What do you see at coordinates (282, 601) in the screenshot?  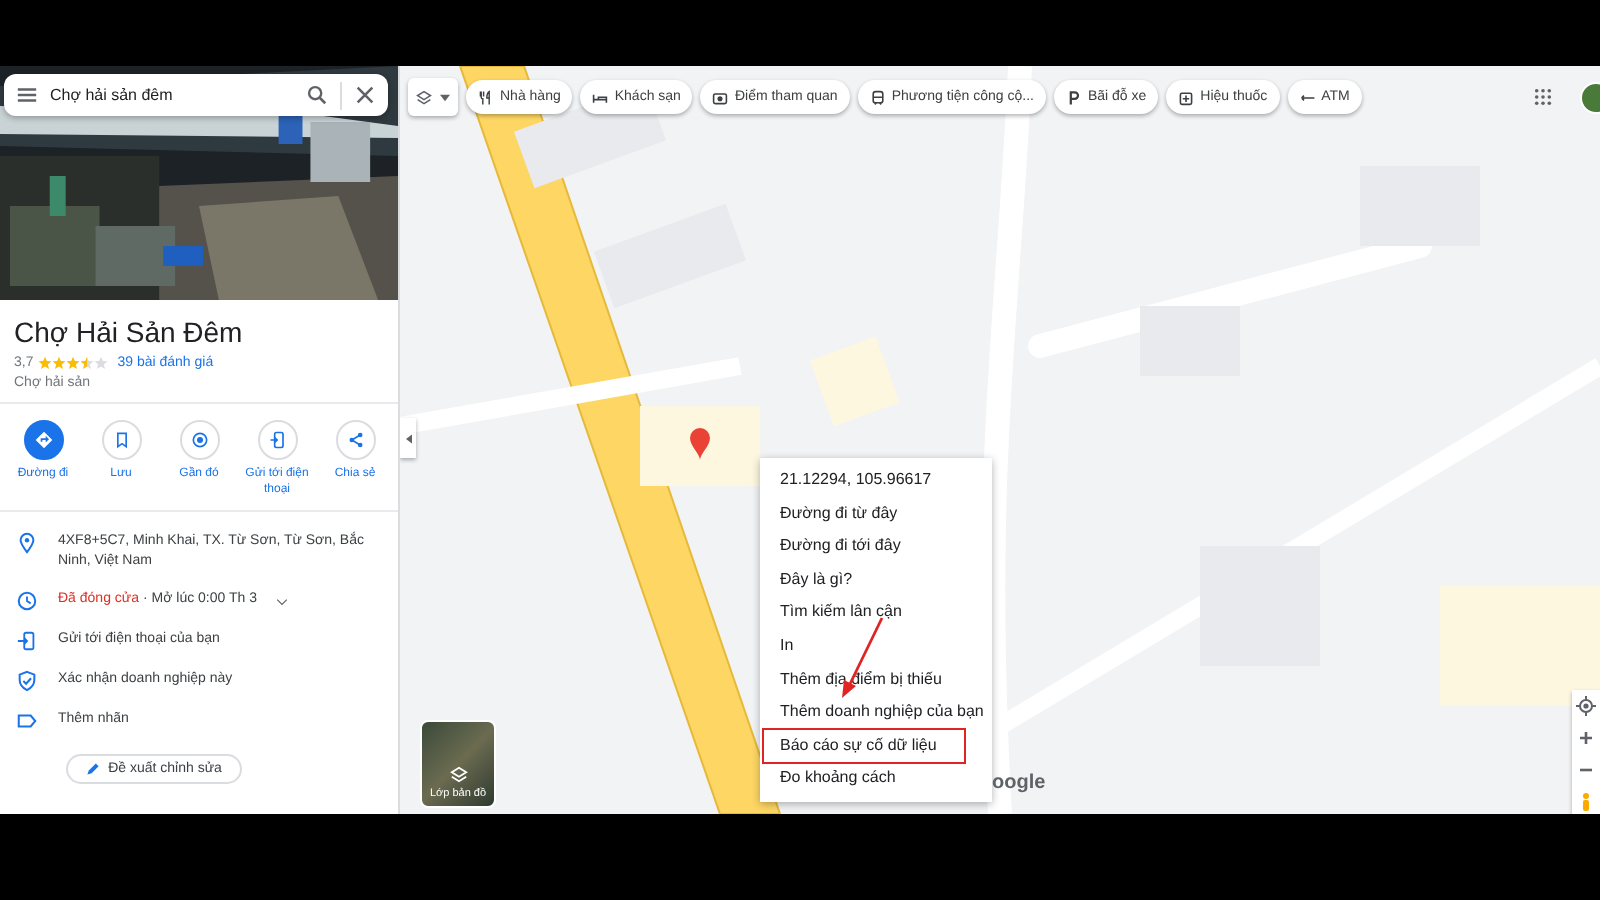 I see `chevron-down-icon` at bounding box center [282, 601].